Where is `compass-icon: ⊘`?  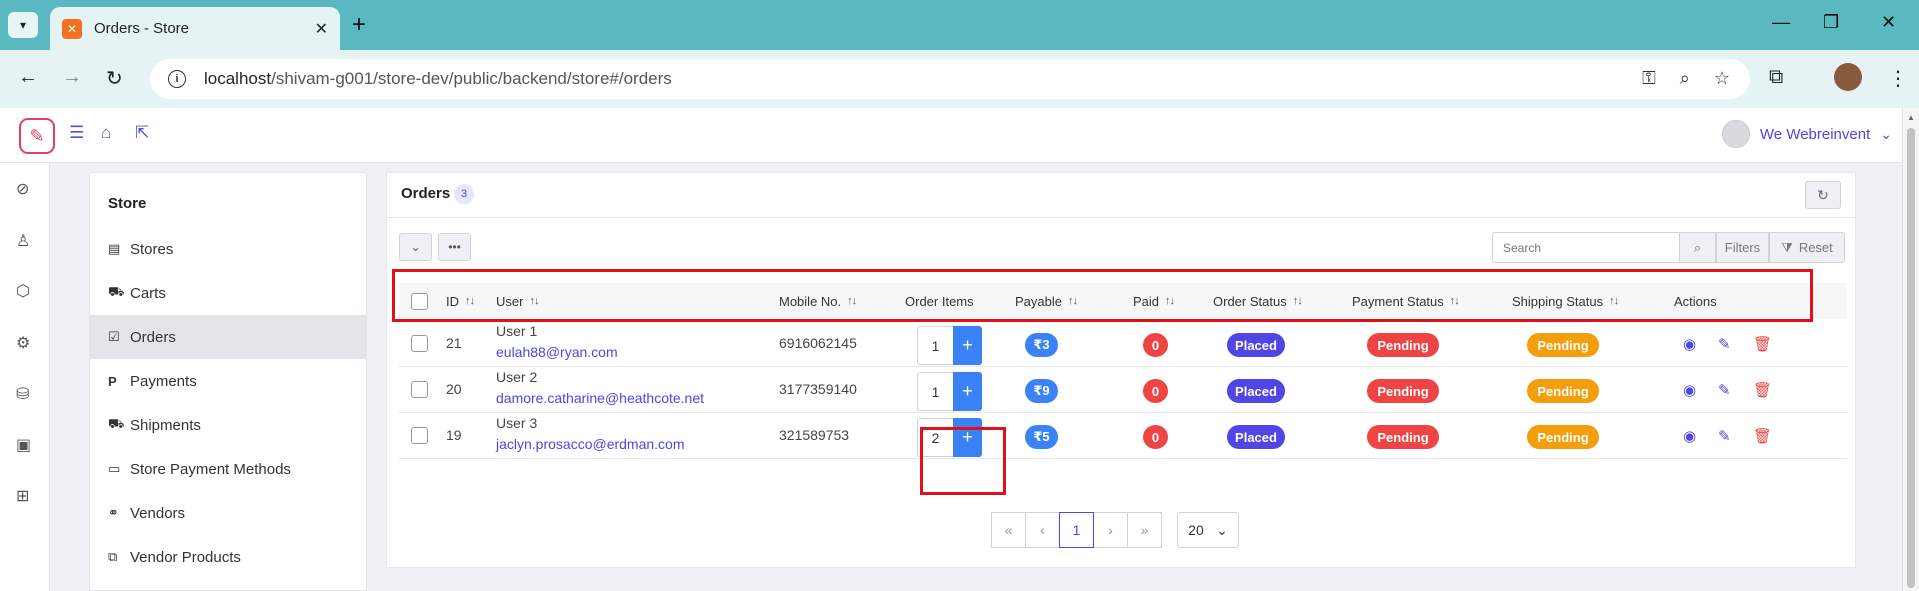
compass-icon: ⊘ is located at coordinates (22, 189).